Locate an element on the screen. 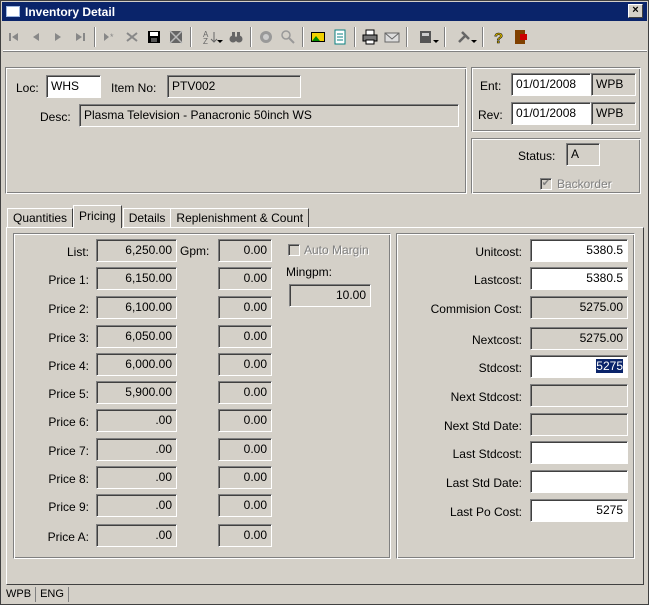  backorder-checkbox: ✔ is located at coordinates (546, 184).